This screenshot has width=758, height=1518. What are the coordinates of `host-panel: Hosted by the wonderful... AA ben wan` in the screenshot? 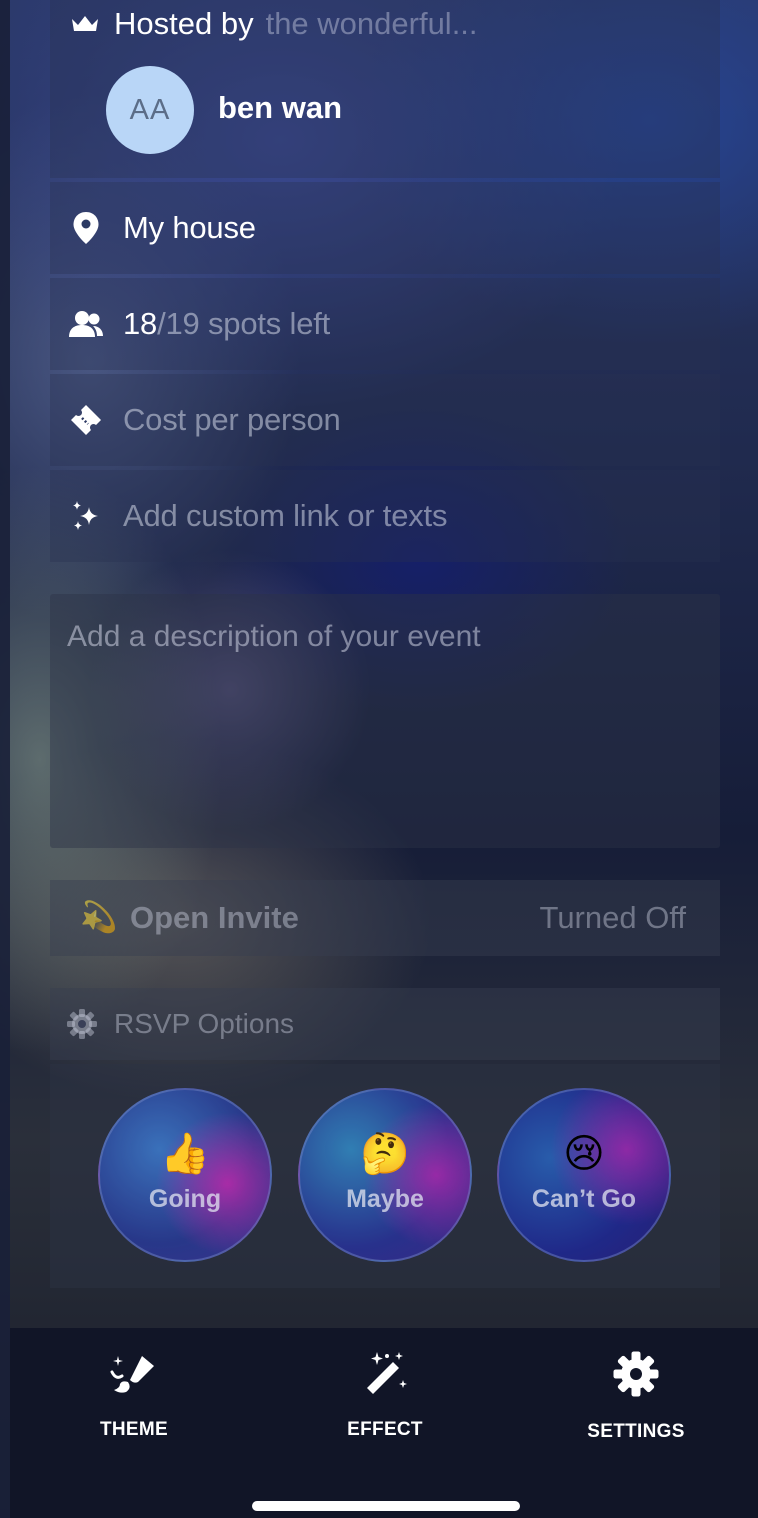 It's located at (385, 89).